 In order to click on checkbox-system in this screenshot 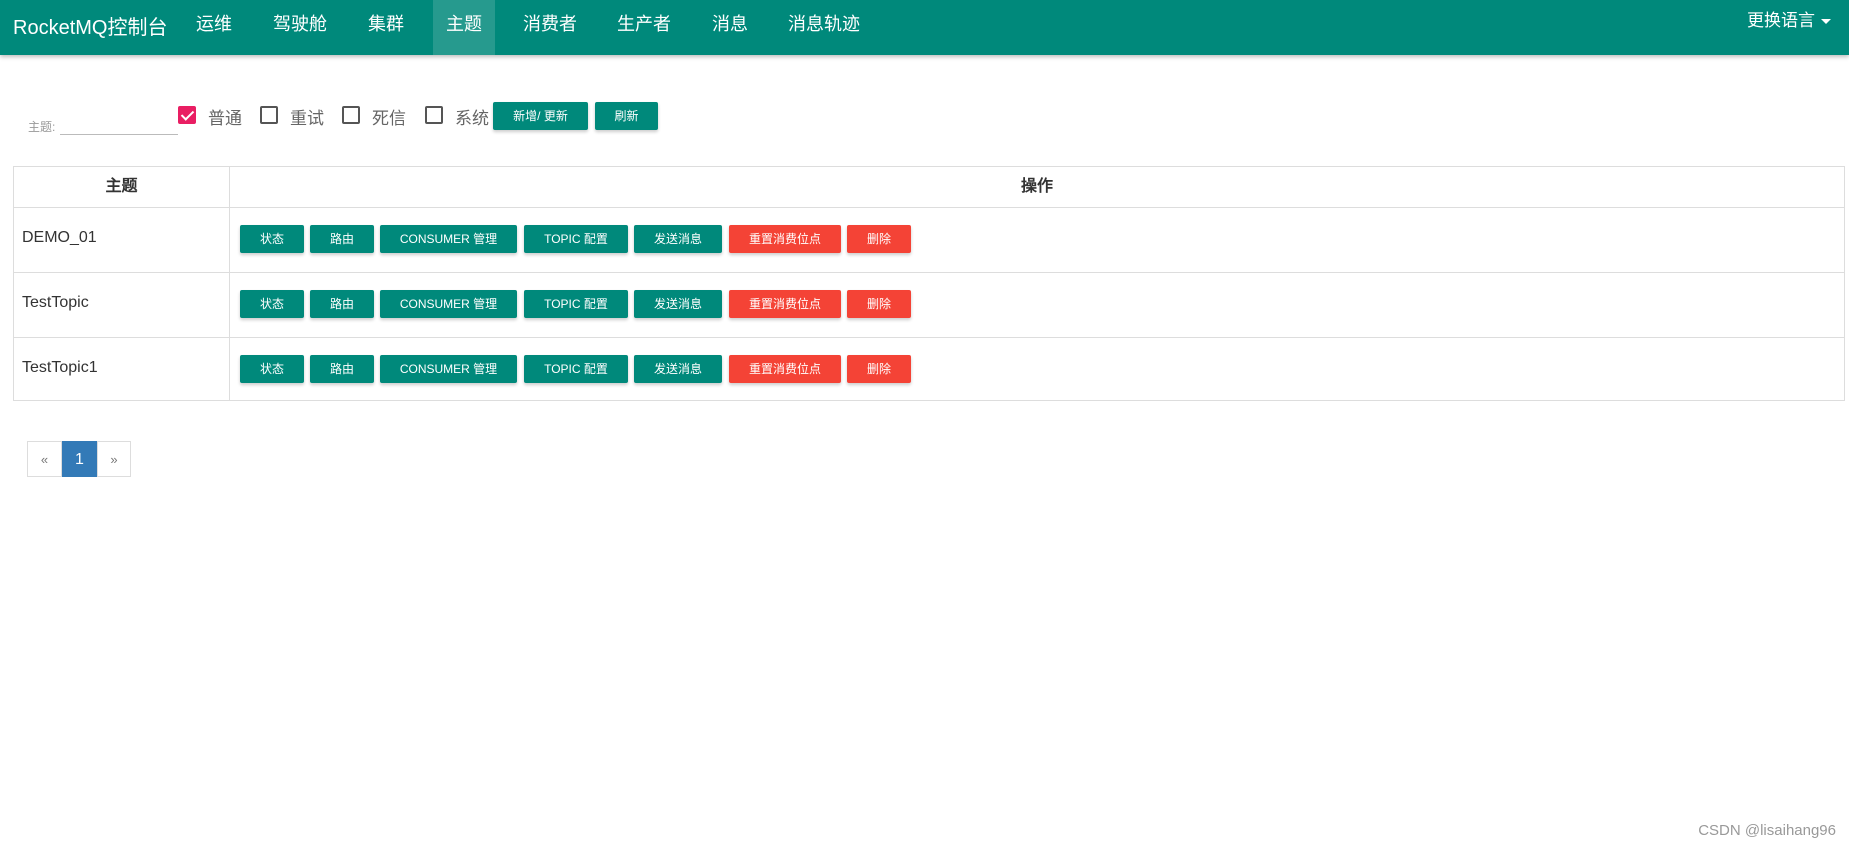, I will do `click(434, 115)`.